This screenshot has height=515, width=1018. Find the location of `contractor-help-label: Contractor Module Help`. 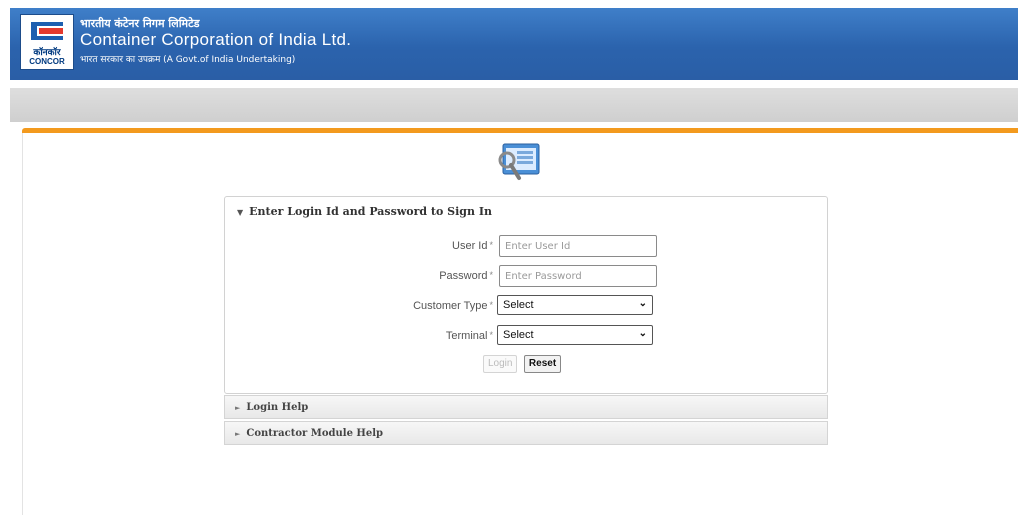

contractor-help-label: Contractor Module Help is located at coordinates (315, 433).